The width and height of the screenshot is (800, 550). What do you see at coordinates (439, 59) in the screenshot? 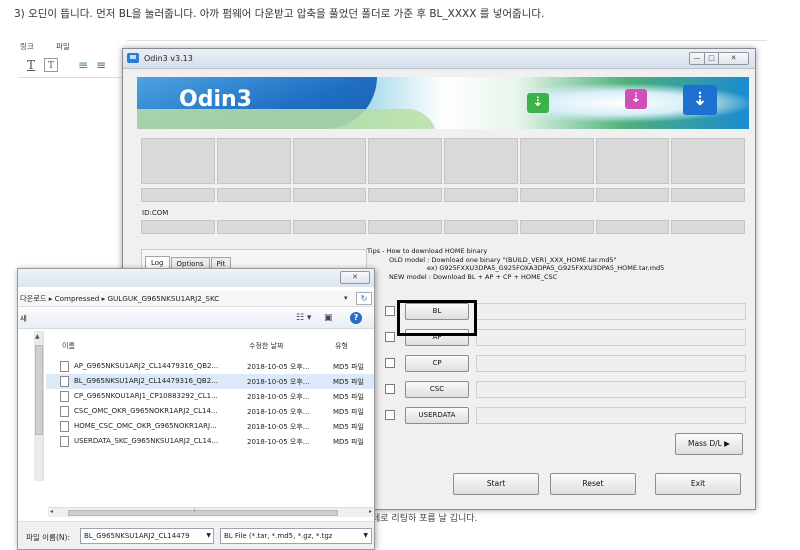
I see `odin-titlebar: Odin3 v3.13 — □ ✕` at bounding box center [439, 59].